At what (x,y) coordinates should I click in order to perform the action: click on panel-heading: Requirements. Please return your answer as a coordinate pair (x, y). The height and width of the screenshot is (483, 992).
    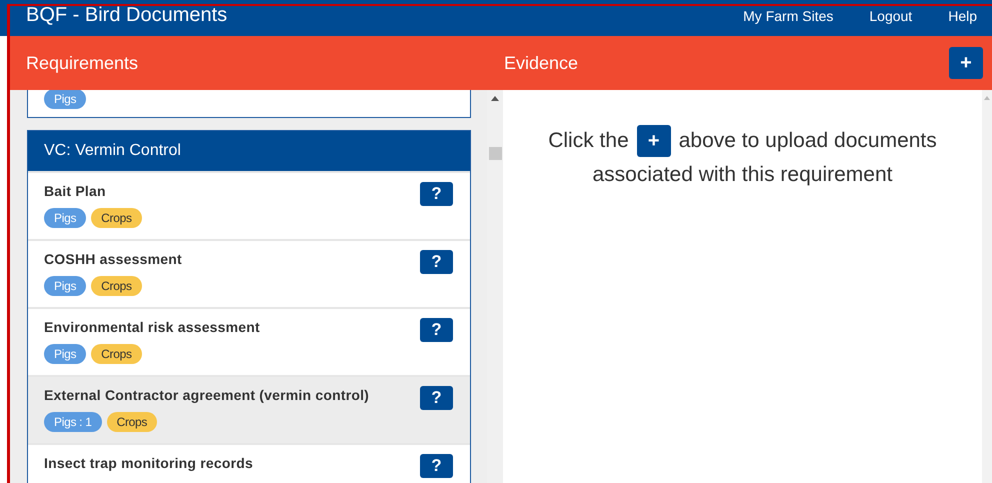
    Looking at the image, I should click on (82, 63).